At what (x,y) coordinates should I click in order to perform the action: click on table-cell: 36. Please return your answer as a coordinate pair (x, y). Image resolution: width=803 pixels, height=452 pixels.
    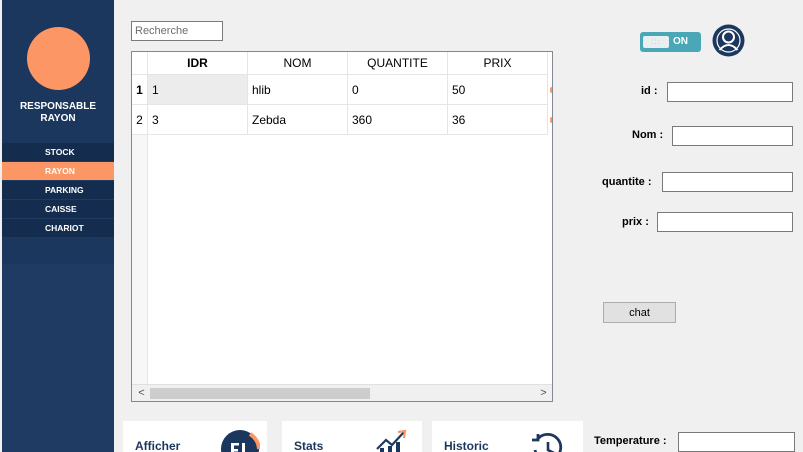
    Looking at the image, I should click on (498, 120).